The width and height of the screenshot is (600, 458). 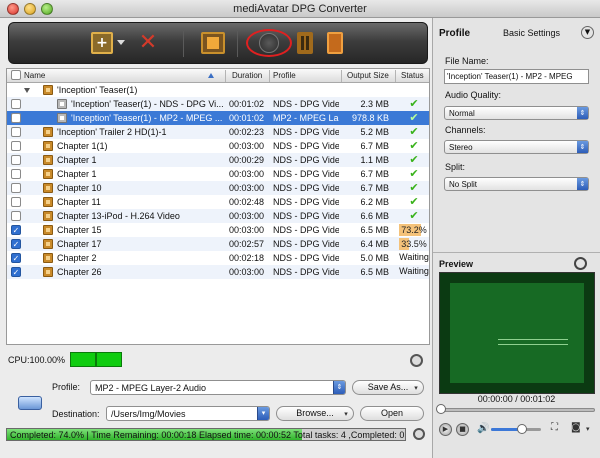 I want to click on window-title: mediAvatar DPG Converter, so click(x=300, y=9).